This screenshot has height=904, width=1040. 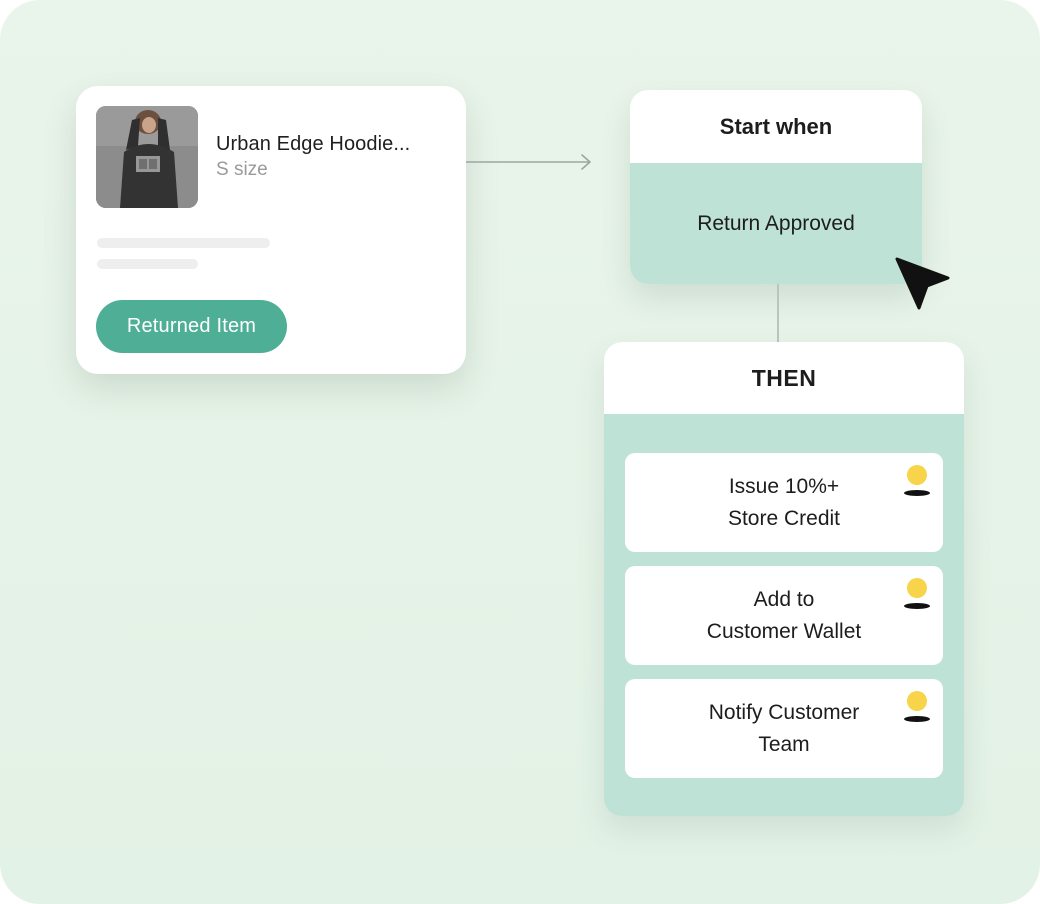 What do you see at coordinates (242, 169) in the screenshot?
I see `product-size: S size` at bounding box center [242, 169].